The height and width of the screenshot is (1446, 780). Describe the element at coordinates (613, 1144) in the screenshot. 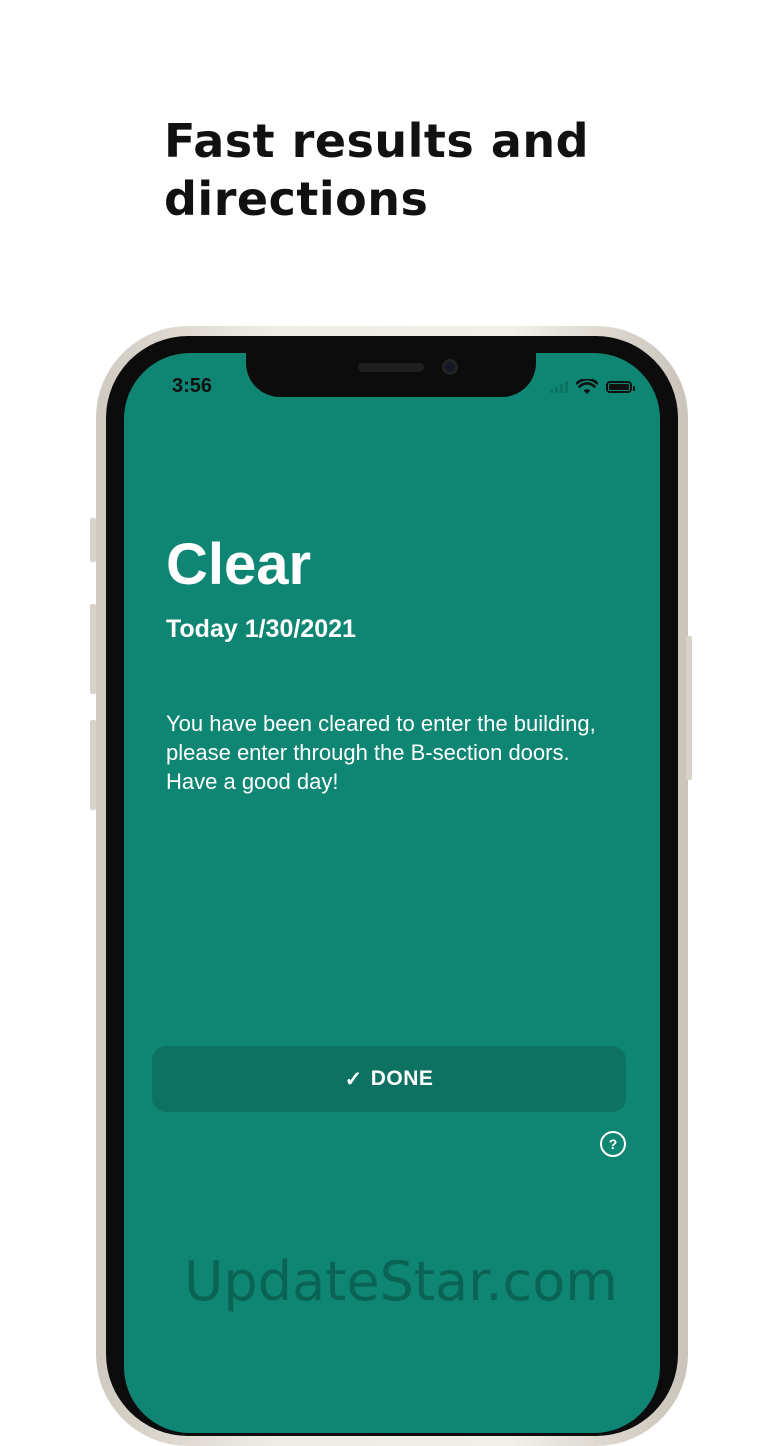

I see `help-icon: ?` at that location.